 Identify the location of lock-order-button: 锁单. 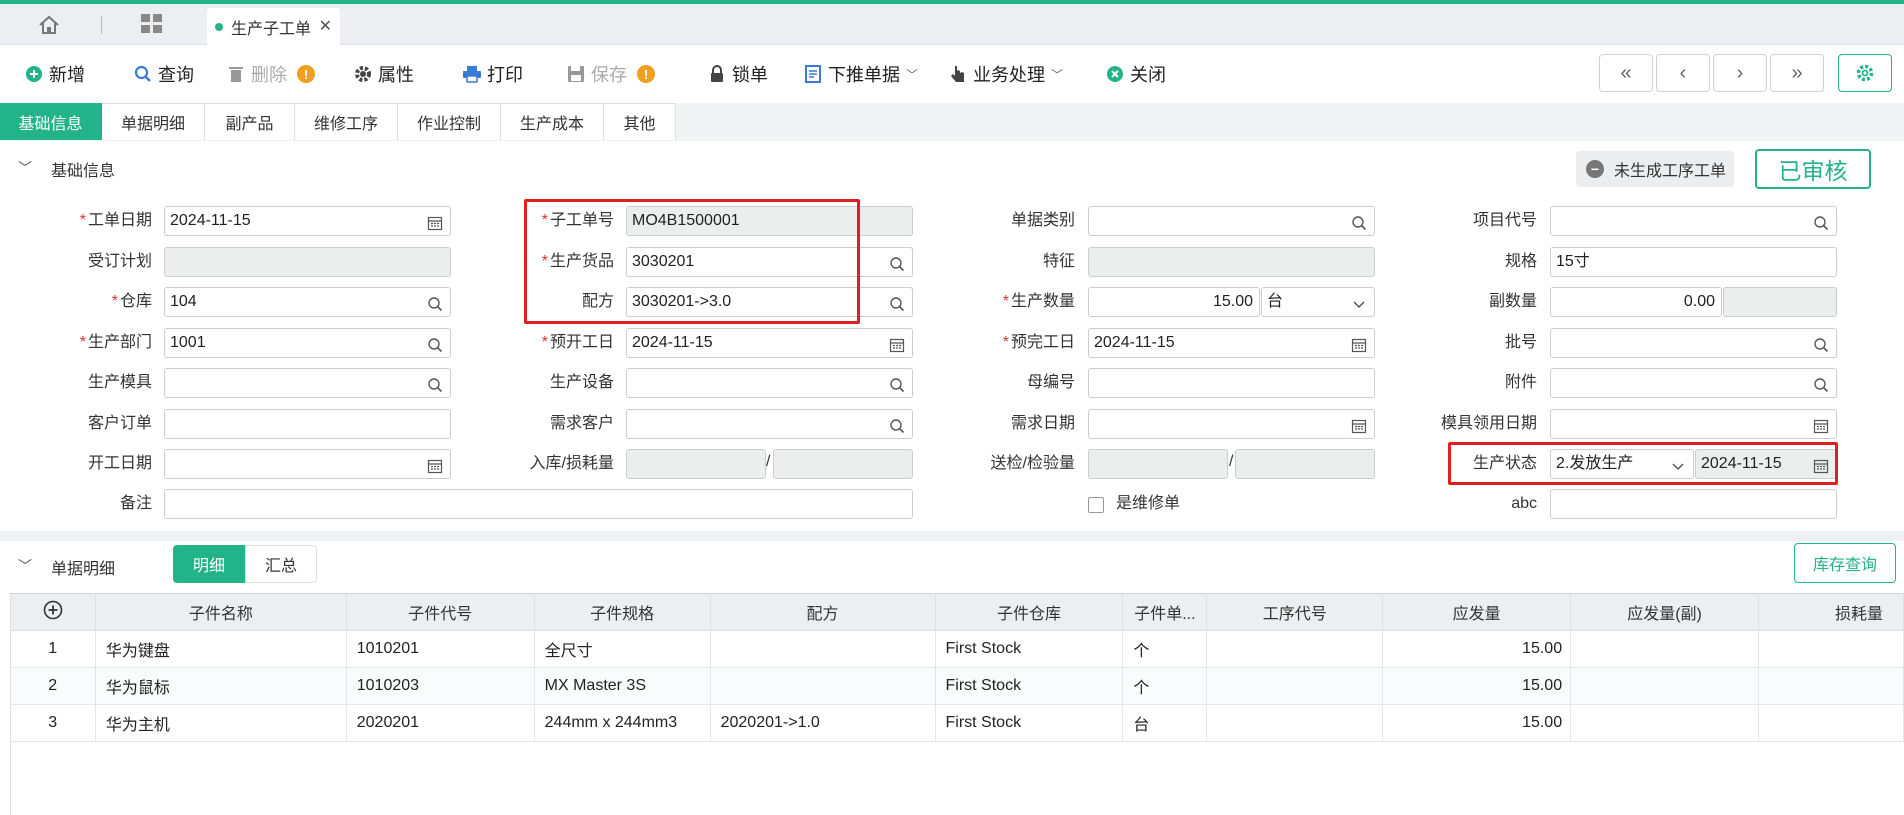
(737, 74).